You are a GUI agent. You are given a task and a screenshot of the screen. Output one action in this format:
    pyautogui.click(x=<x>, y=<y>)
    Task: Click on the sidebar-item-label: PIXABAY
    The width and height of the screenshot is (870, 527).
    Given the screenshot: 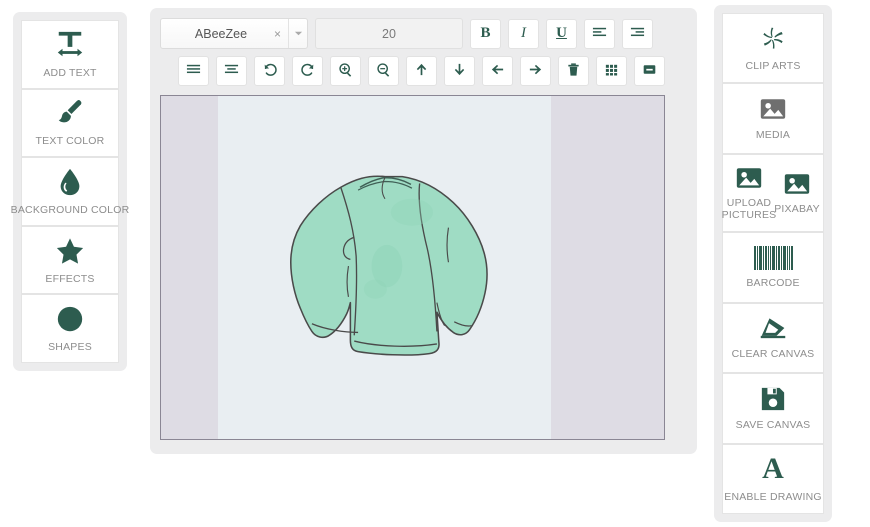 What is the action you would take?
    pyautogui.click(x=797, y=208)
    